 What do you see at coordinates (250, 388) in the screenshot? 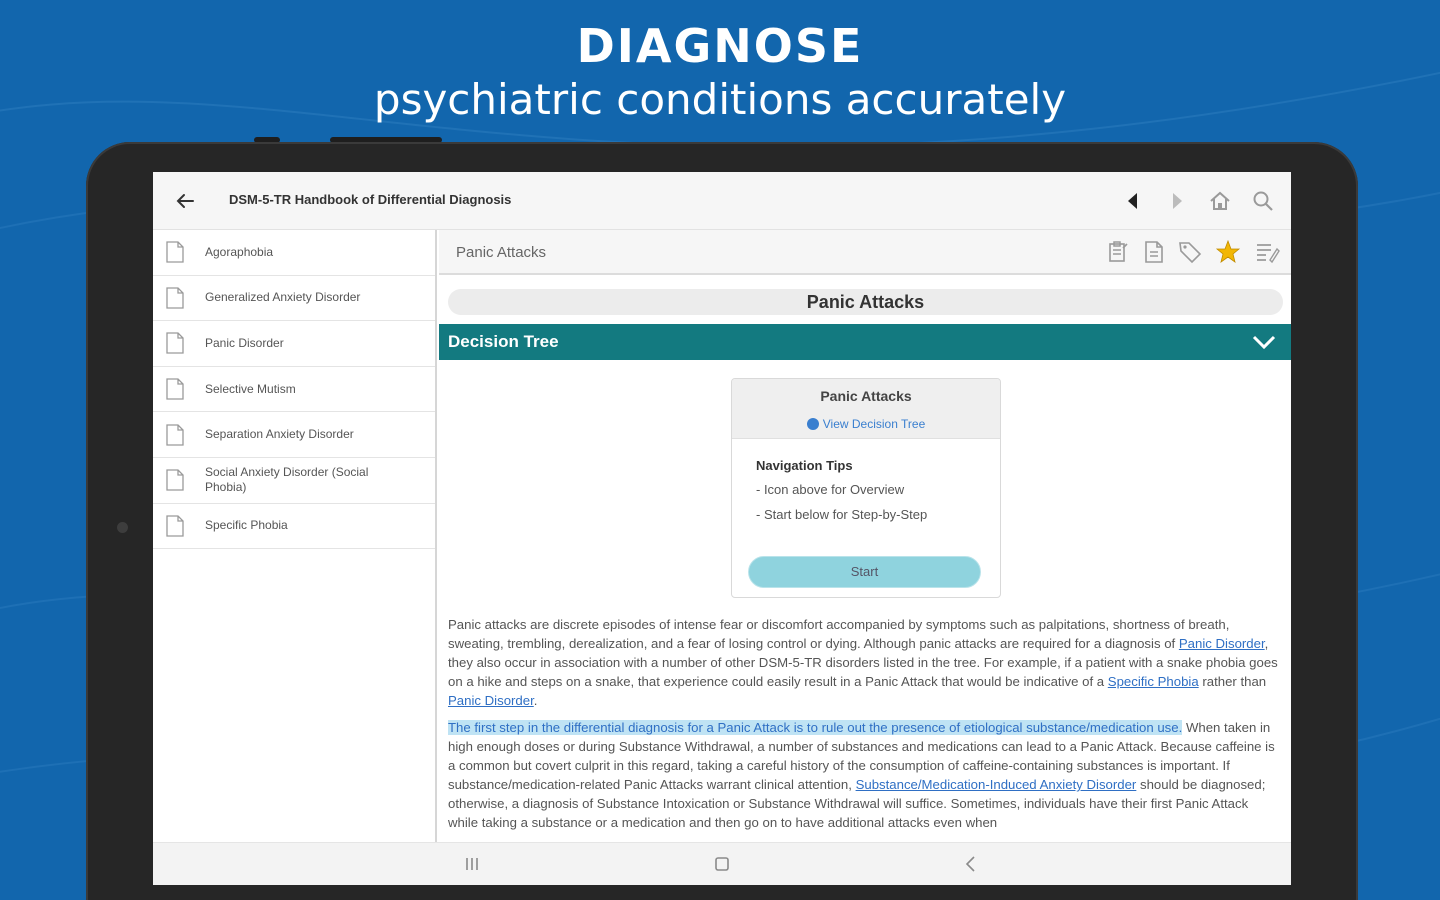
I see `sidebar-item-label: Selective Mutism` at bounding box center [250, 388].